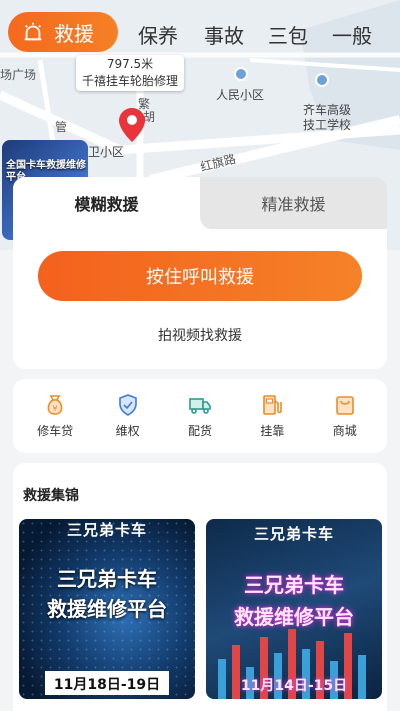 The width and height of the screenshot is (400, 711). What do you see at coordinates (344, 431) in the screenshot?
I see `service-label: 商城` at bounding box center [344, 431].